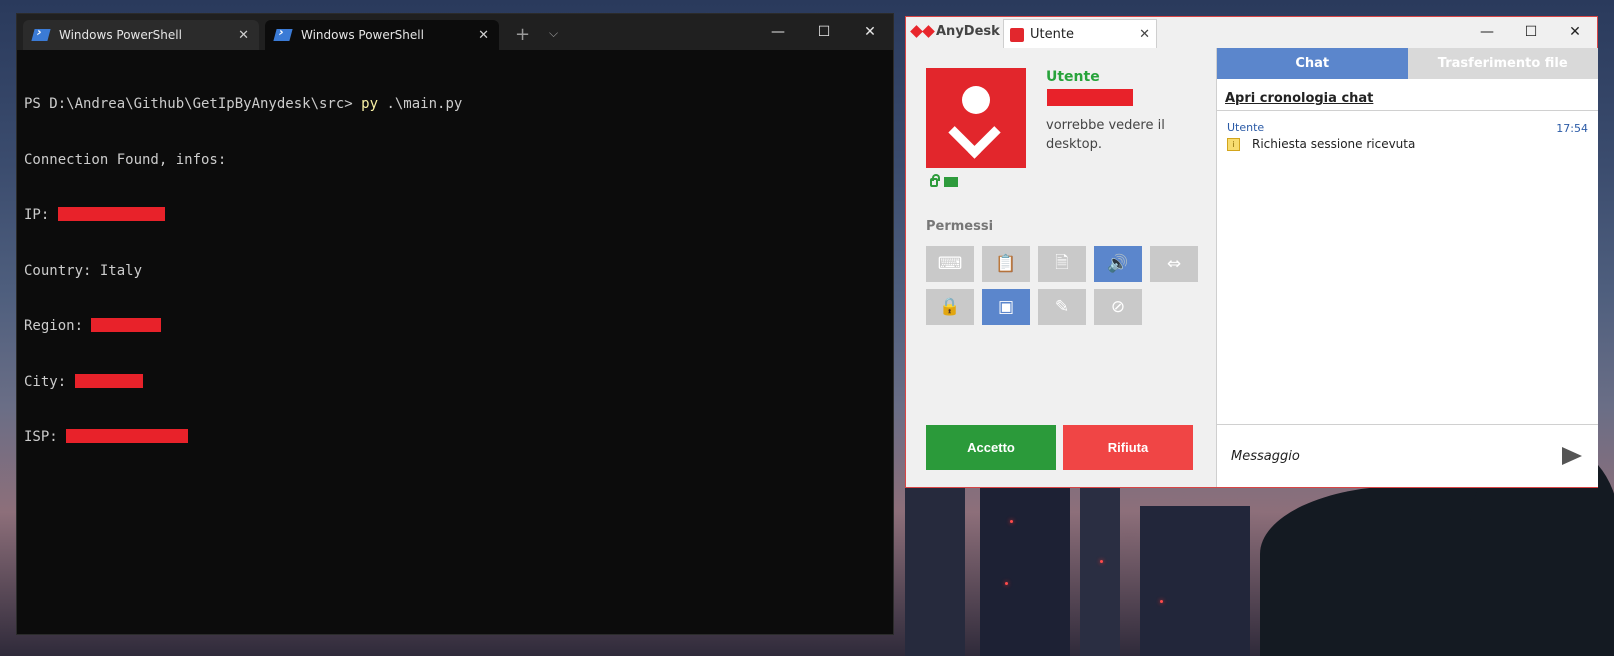  Describe the element at coordinates (1118, 264) in the screenshot. I see `sound-icon: 🔊` at that location.